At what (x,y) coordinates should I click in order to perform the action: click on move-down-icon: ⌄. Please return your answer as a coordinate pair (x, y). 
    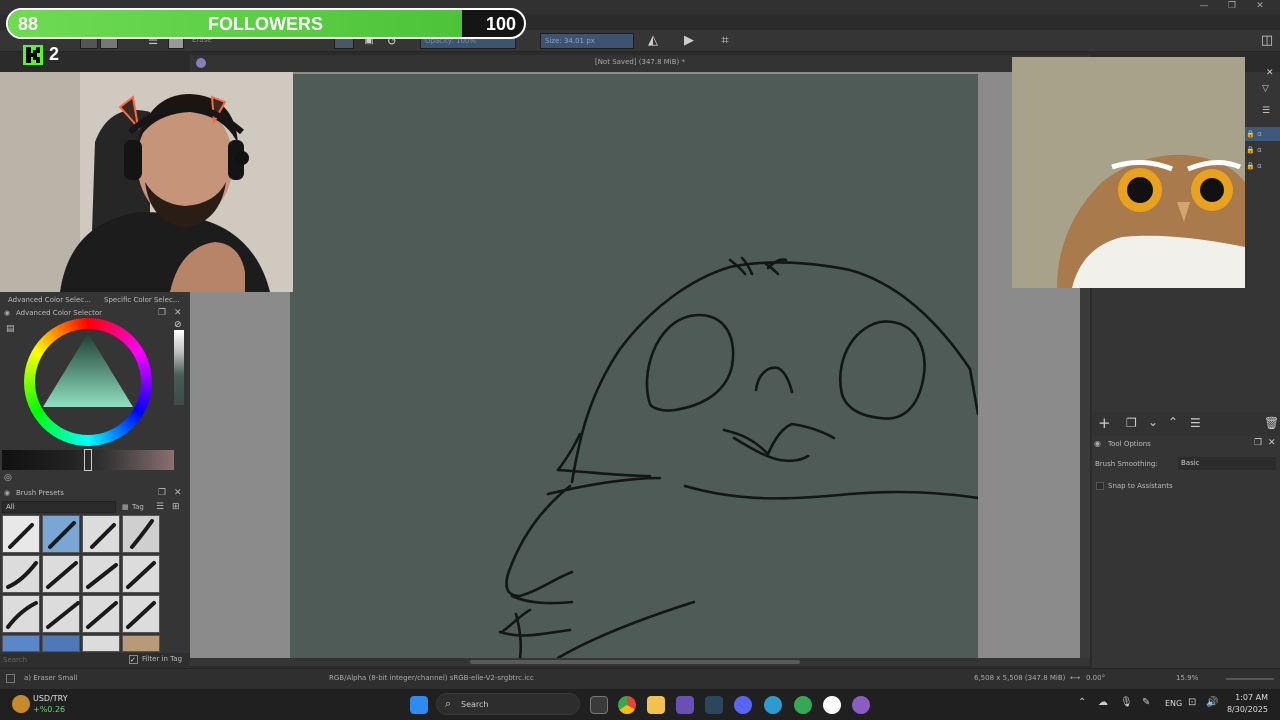
    Looking at the image, I should click on (1153, 422).